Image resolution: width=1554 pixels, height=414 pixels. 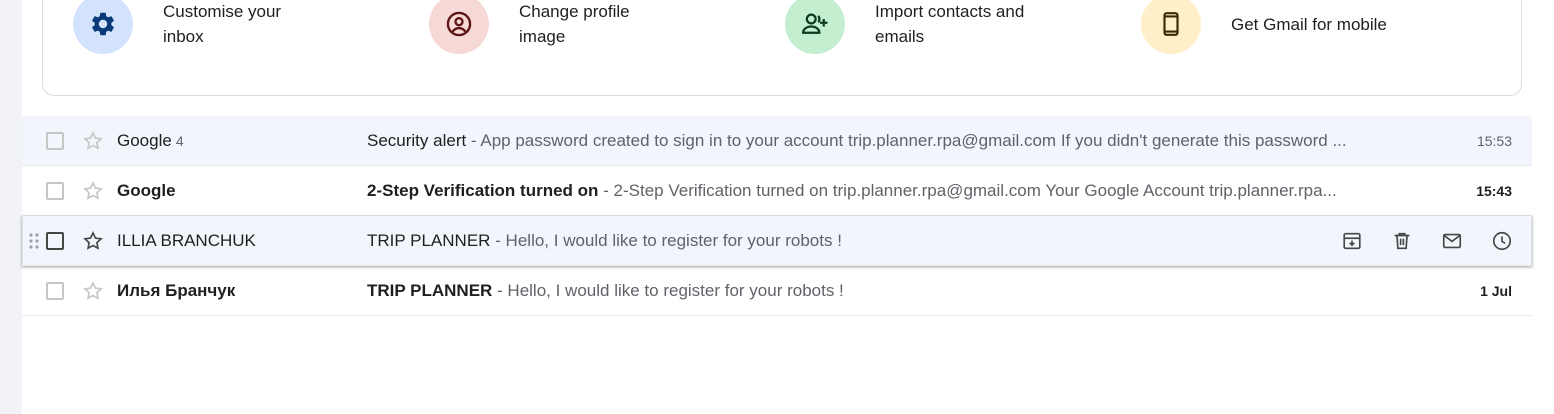 What do you see at coordinates (1171, 27) in the screenshot?
I see `smartphone-icon` at bounding box center [1171, 27].